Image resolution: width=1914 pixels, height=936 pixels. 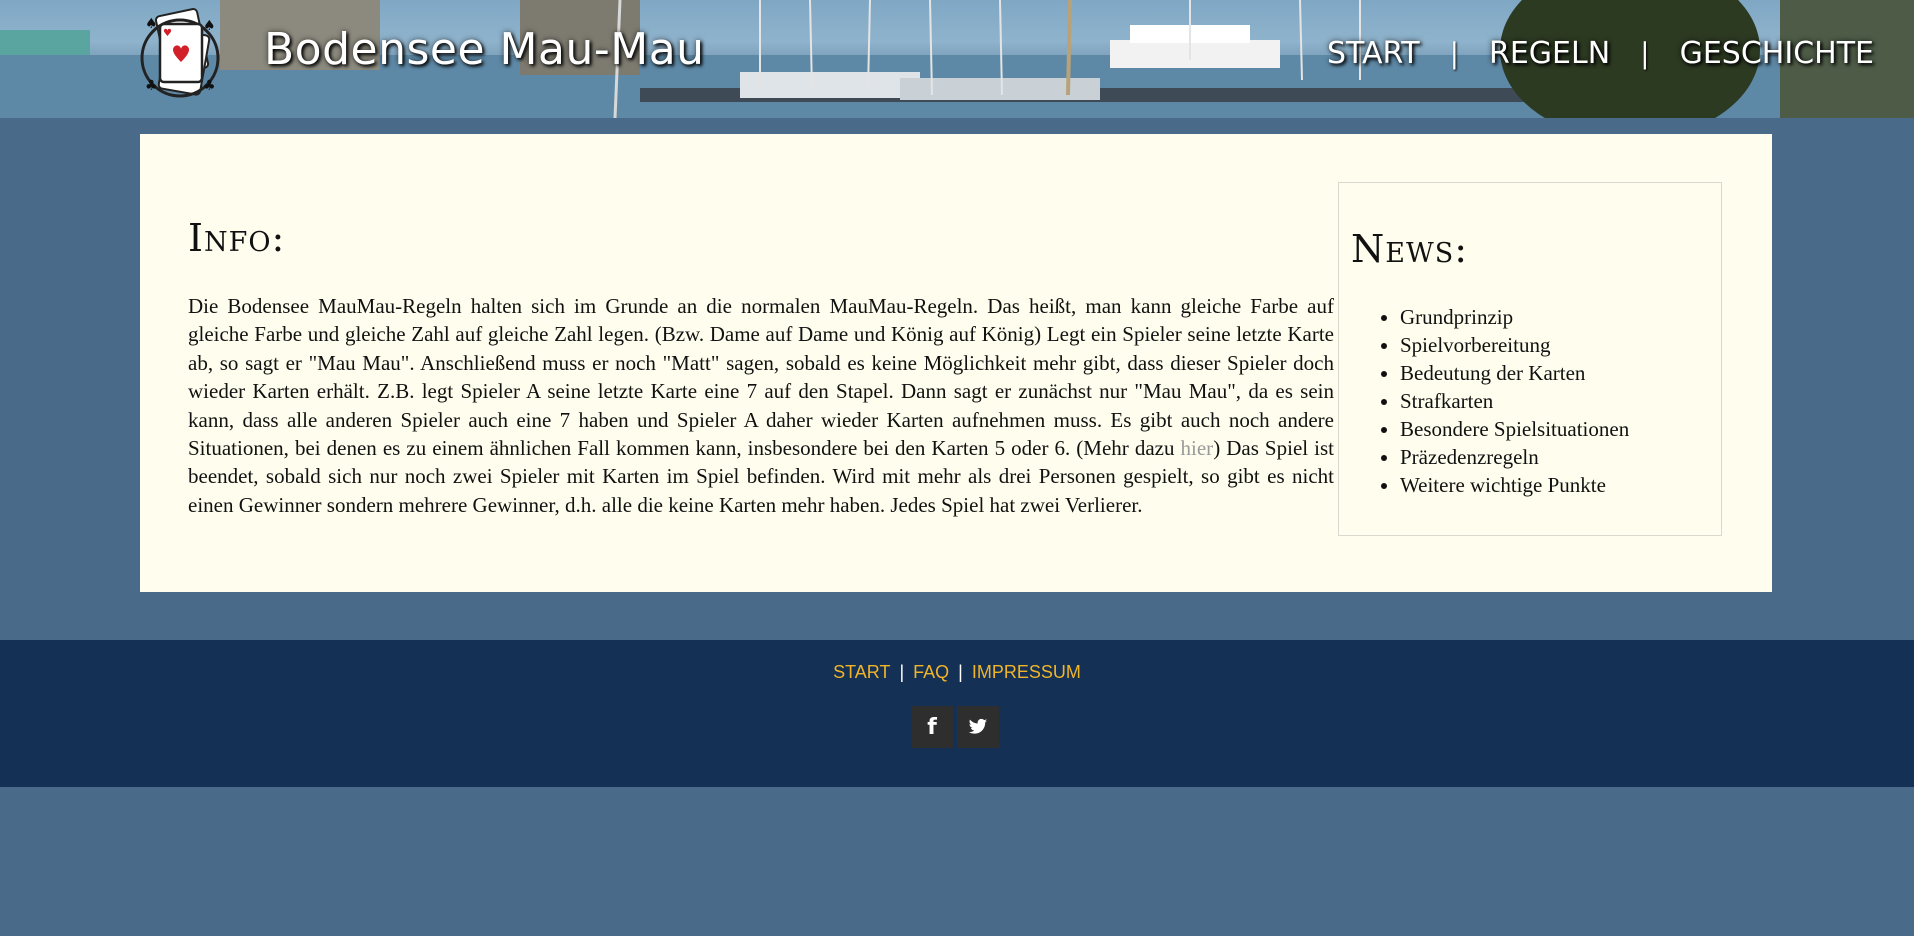 I want to click on main-nav: START | REGELN | GESCHICHTE, so click(x=1600, y=53).